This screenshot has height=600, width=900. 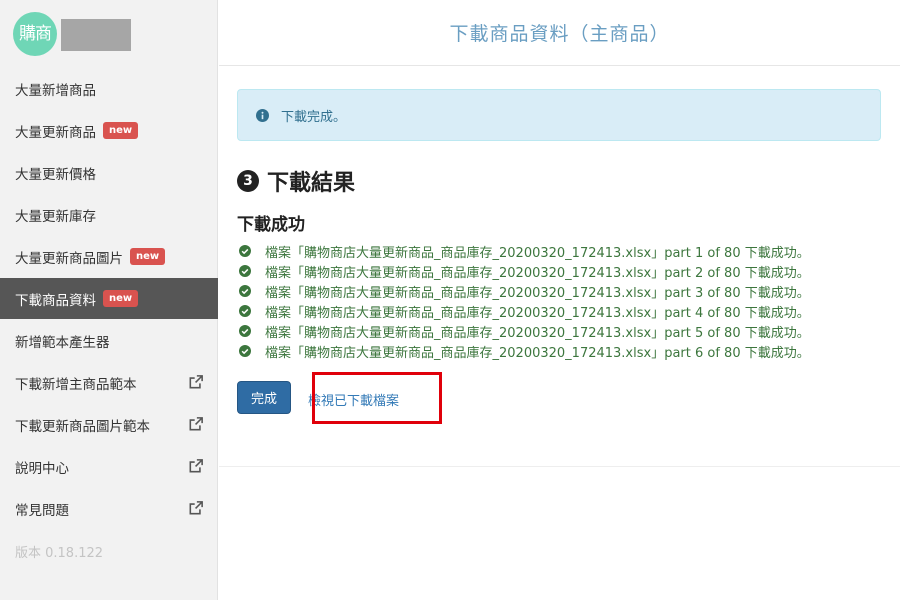 I want to click on sidebar-item-5: 下載商品資料 new, so click(x=109, y=298).